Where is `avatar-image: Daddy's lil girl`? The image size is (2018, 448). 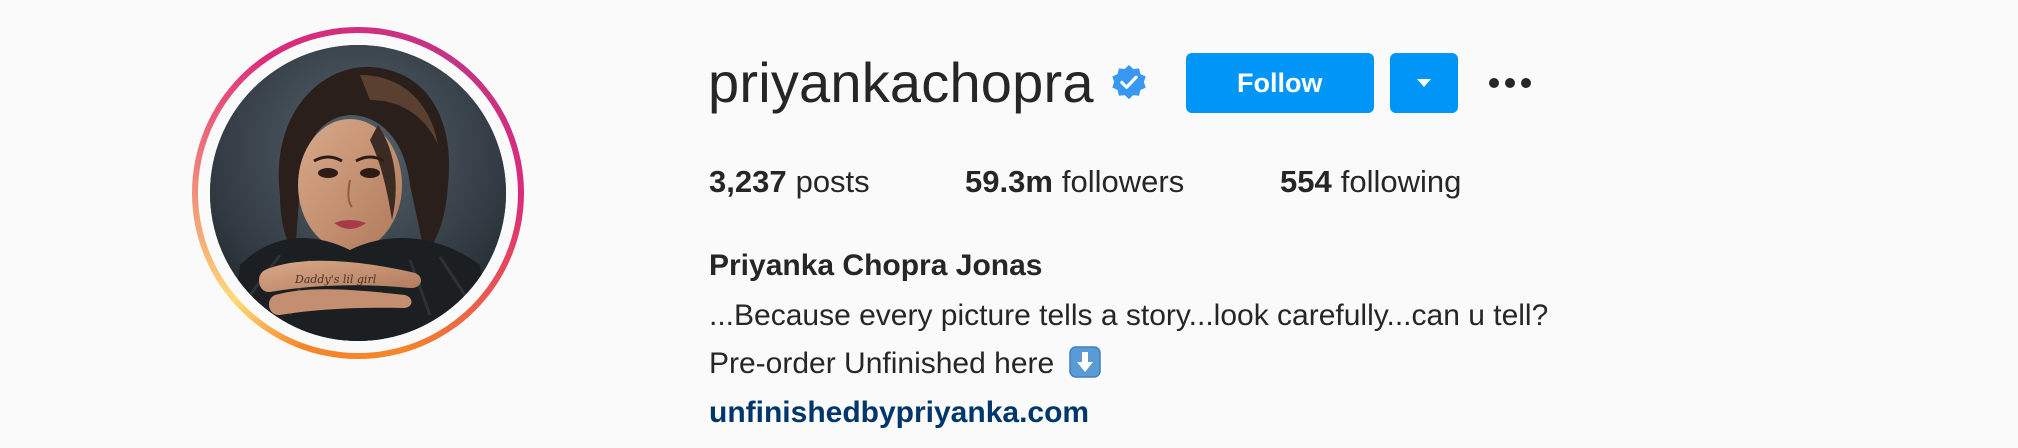 avatar-image: Daddy's lil girl is located at coordinates (358, 193).